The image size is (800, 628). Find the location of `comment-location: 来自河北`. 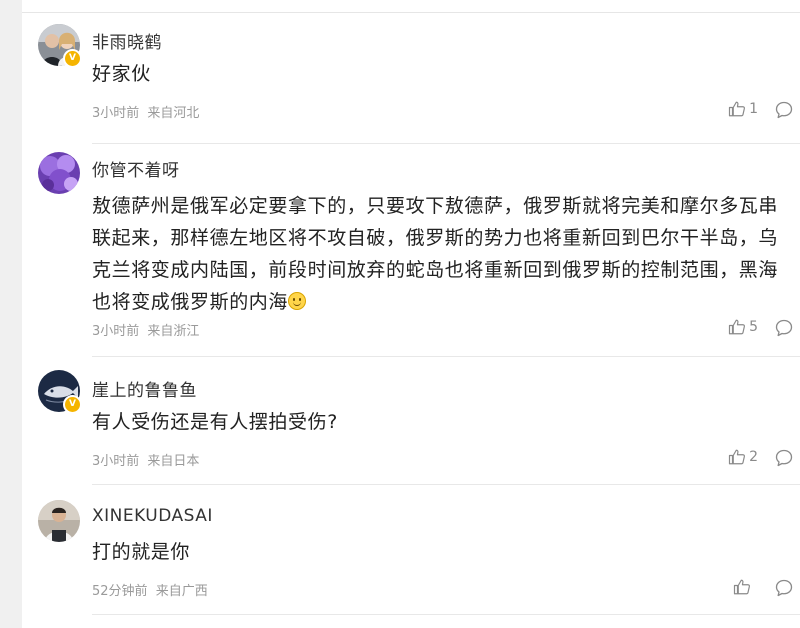

comment-location: 来自河北 is located at coordinates (173, 113).